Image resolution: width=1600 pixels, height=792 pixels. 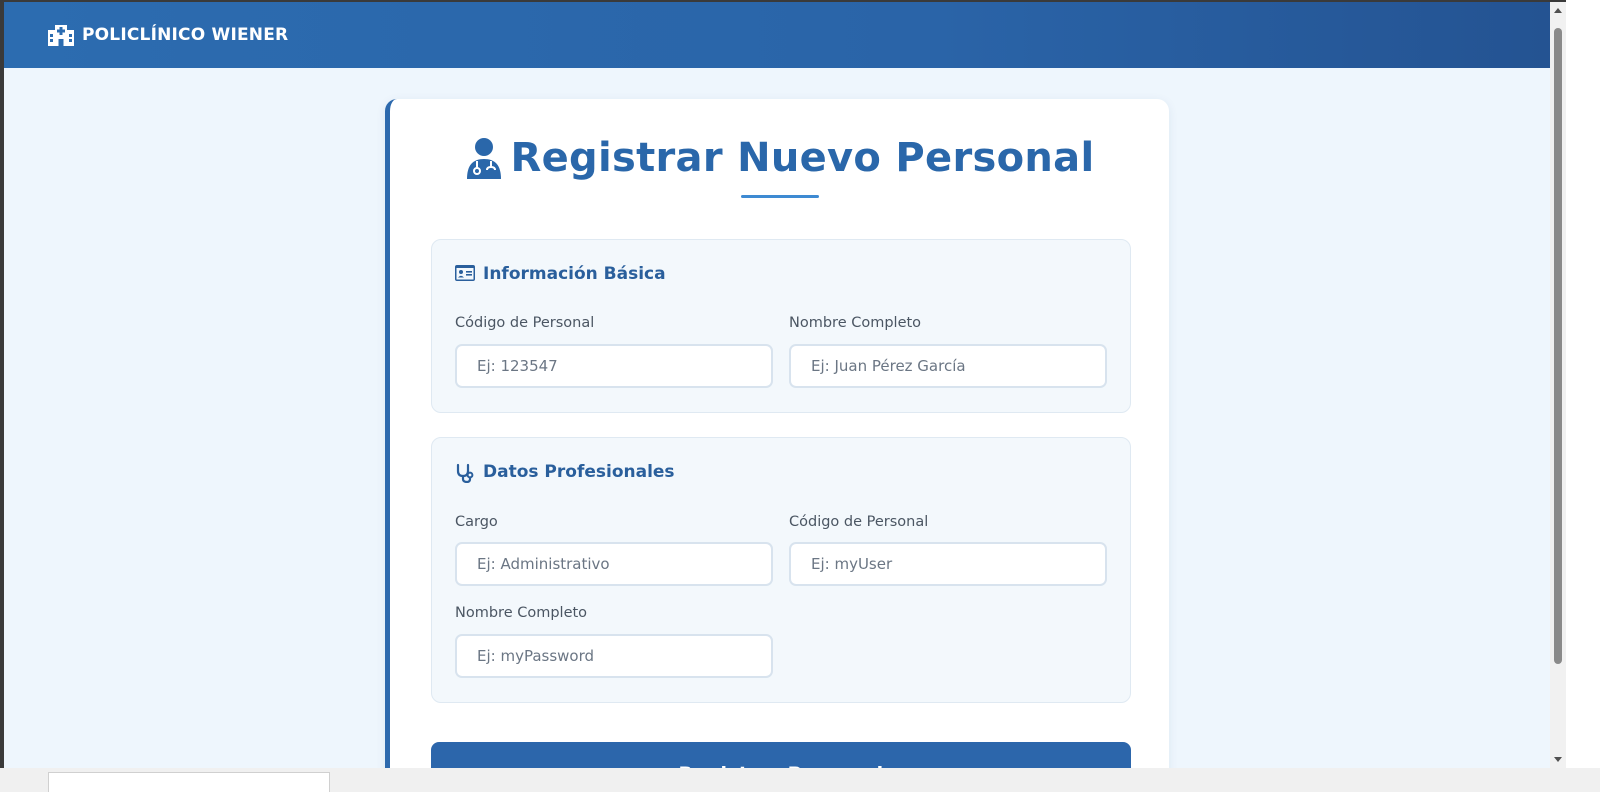 What do you see at coordinates (781, 755) in the screenshot?
I see `register-staff-button: Registrar Personal` at bounding box center [781, 755].